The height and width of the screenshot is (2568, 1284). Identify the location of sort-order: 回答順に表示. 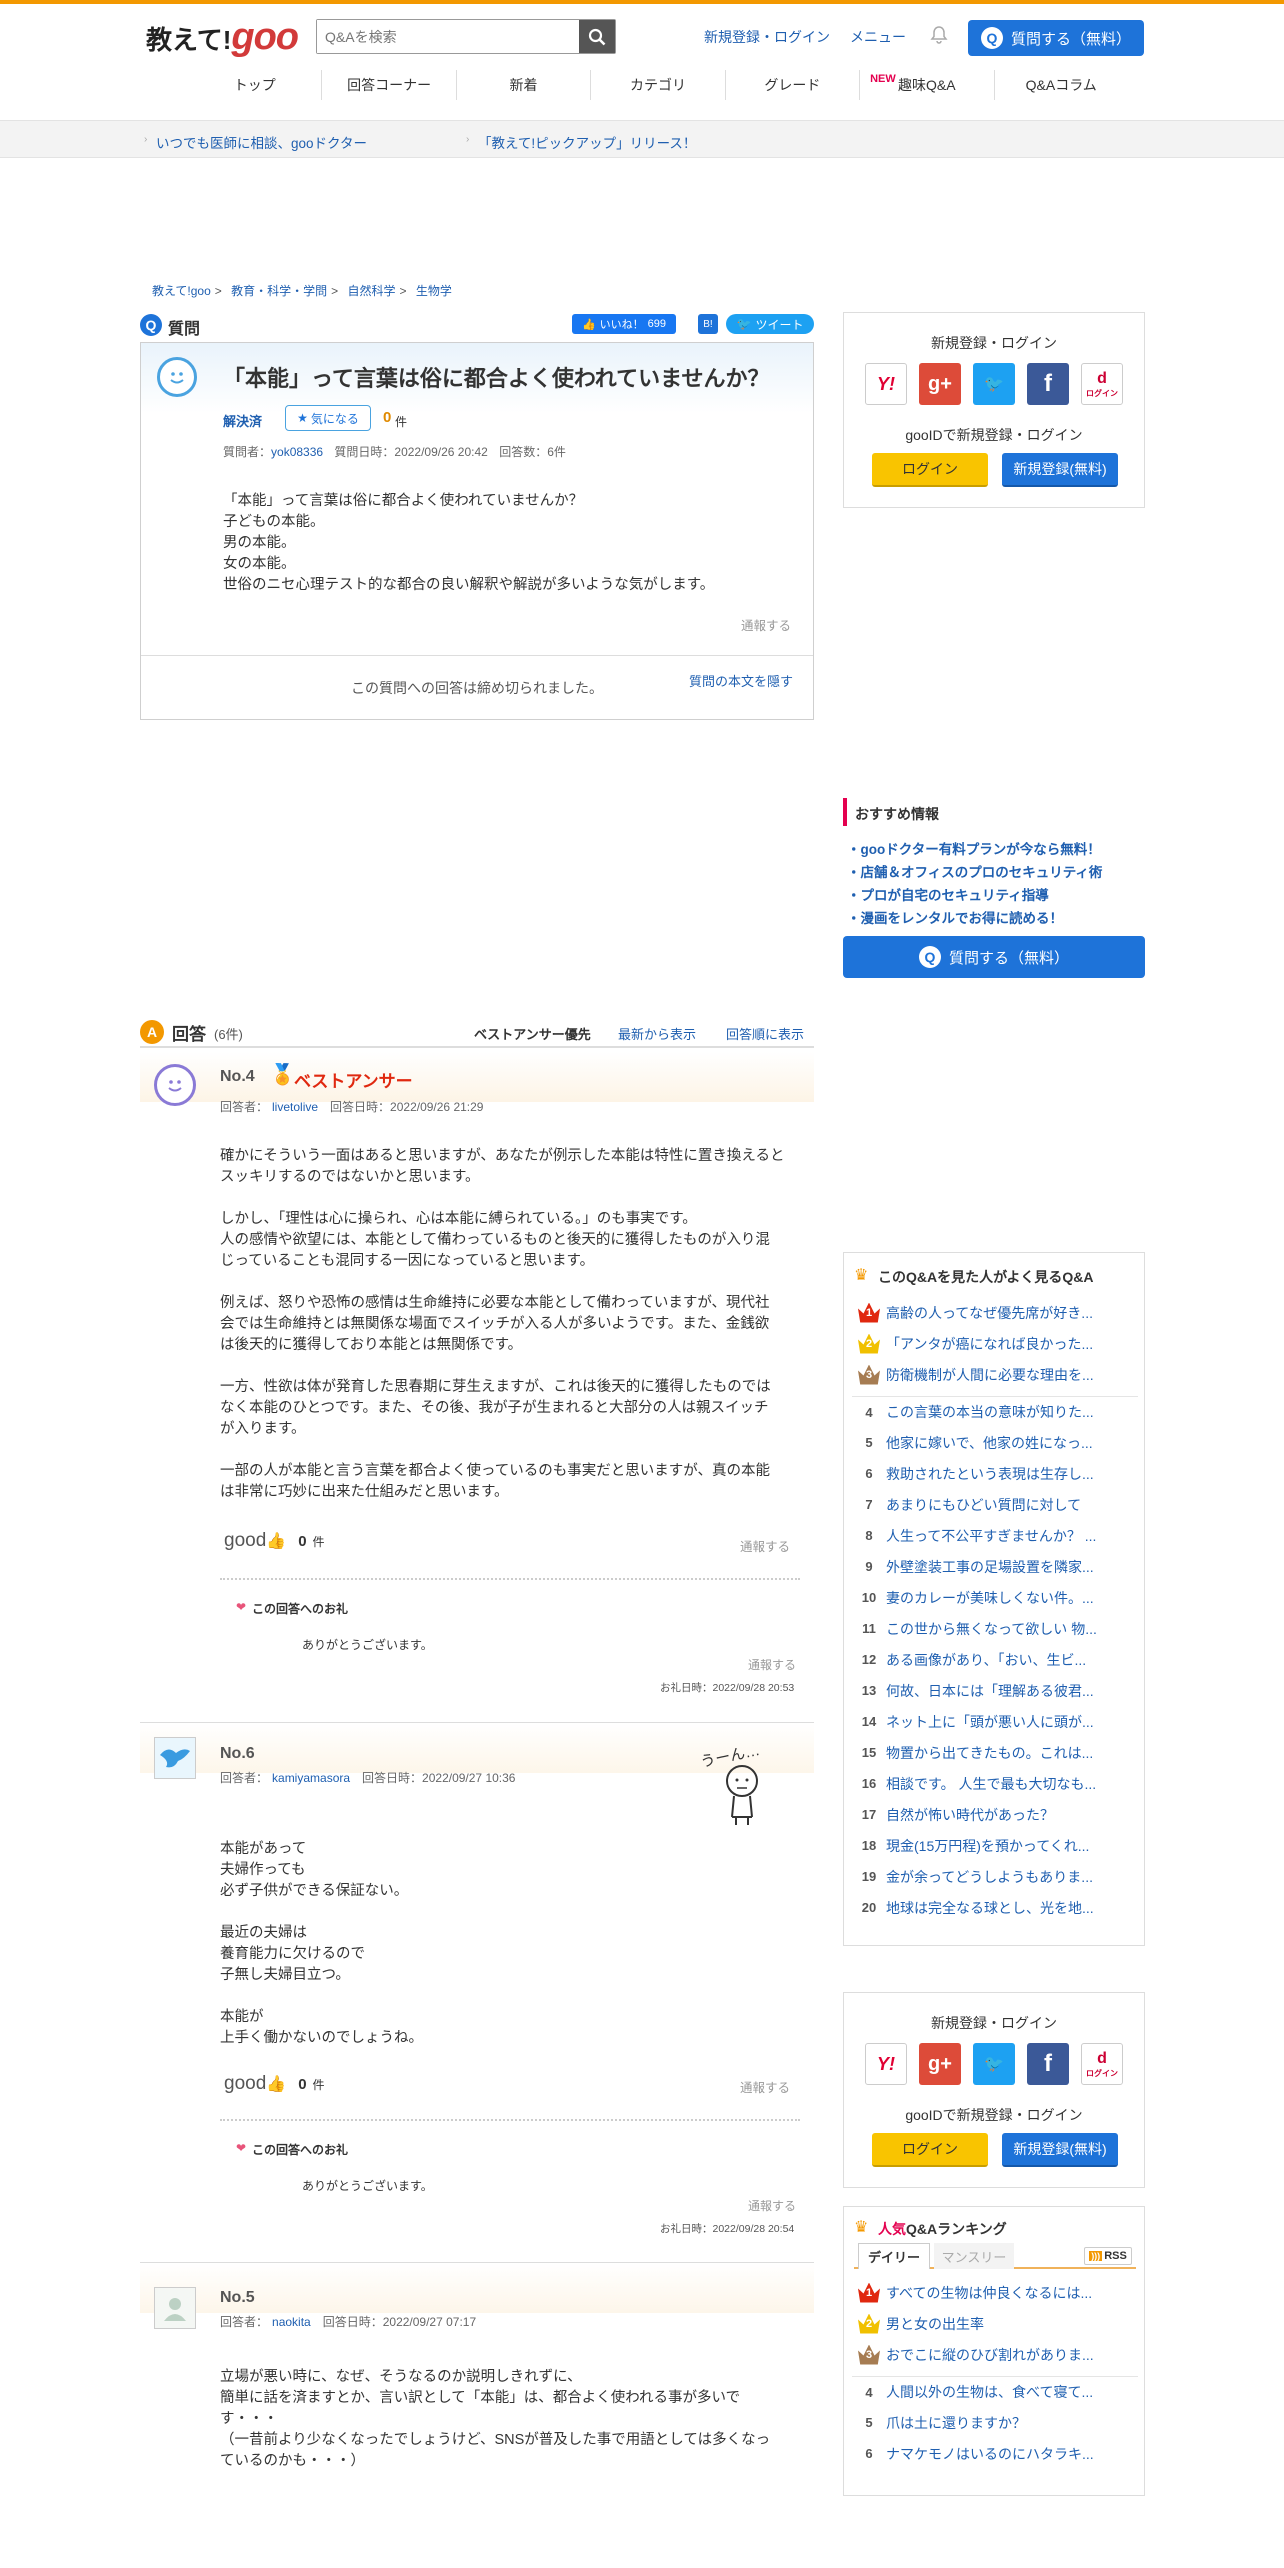
(765, 1033).